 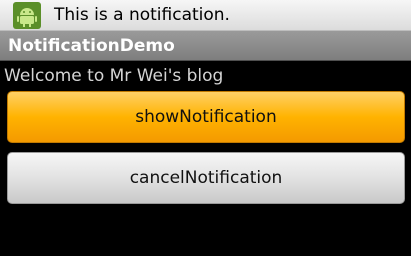 I want to click on welcome-text: Welcome to Mr Wei's blog, so click(x=114, y=76).